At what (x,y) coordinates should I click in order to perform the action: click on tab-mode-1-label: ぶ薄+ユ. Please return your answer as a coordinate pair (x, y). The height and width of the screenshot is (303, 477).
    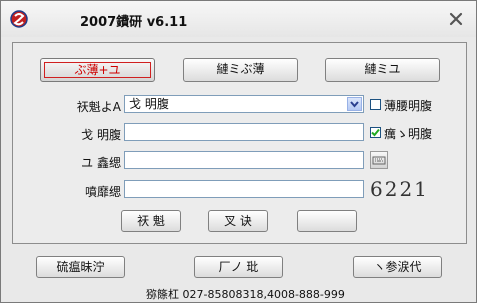
    Looking at the image, I should click on (97, 70).